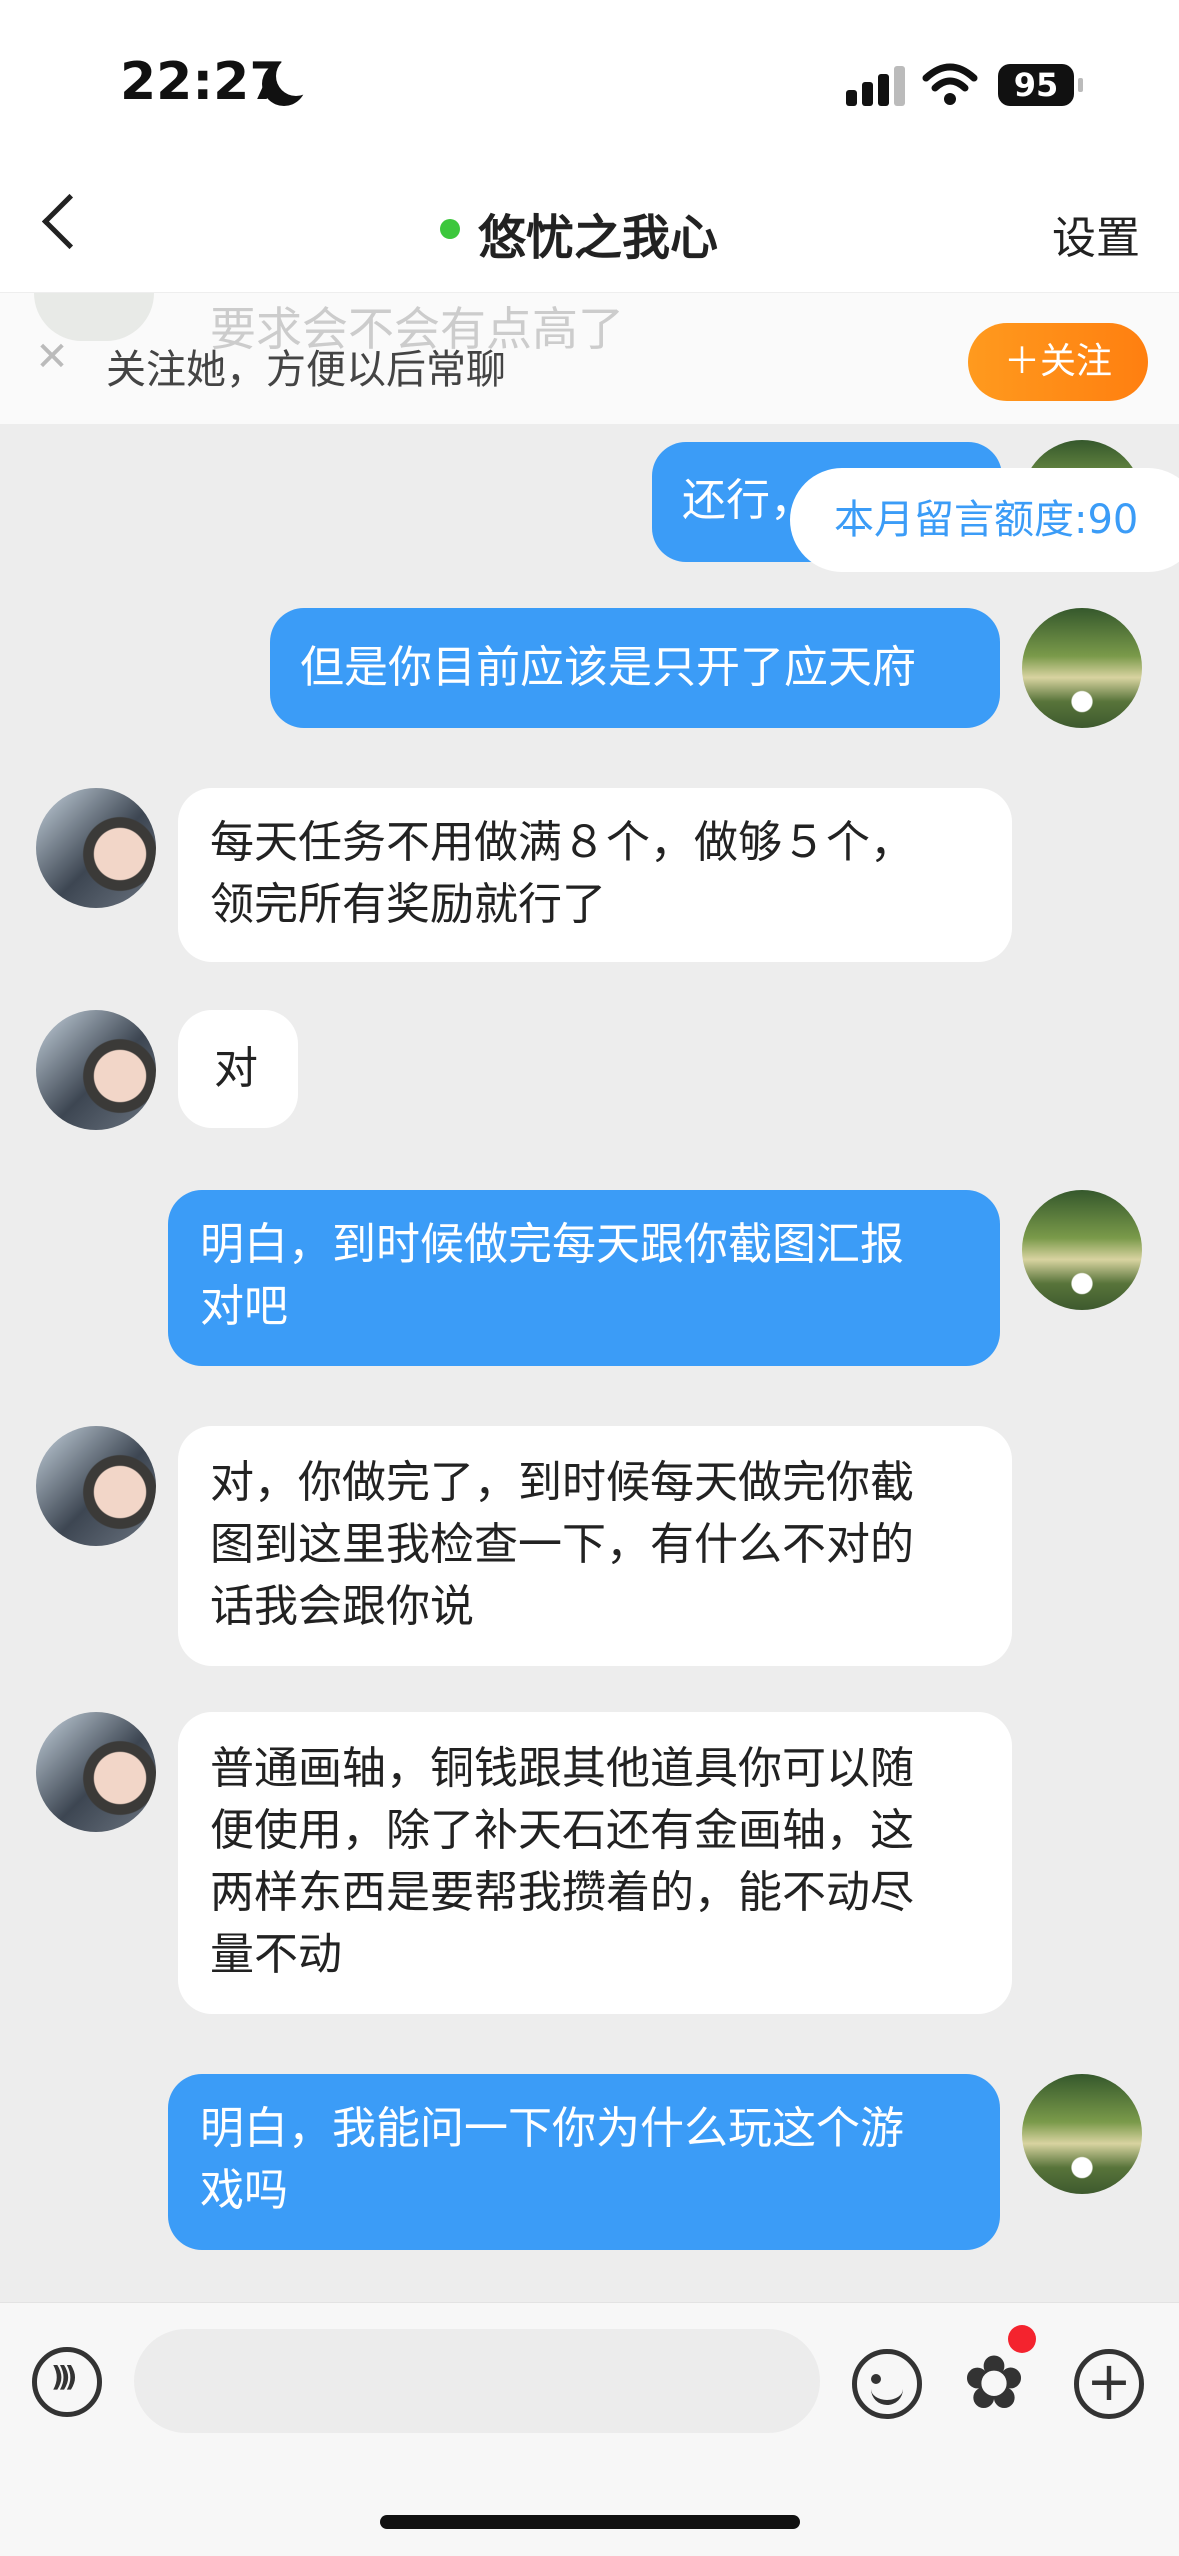  What do you see at coordinates (589, 146) in the screenshot?
I see `top-bar: 22:27 95 悠忧之我心 设置` at bounding box center [589, 146].